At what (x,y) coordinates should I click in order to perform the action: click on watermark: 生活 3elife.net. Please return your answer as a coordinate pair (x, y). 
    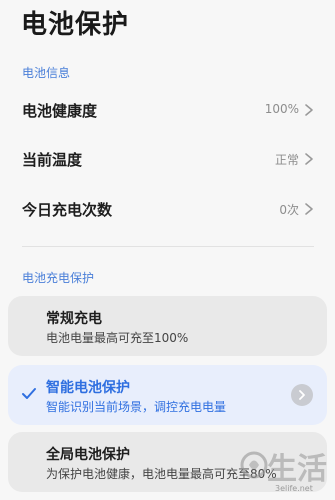
    Looking at the image, I should click on (283, 469).